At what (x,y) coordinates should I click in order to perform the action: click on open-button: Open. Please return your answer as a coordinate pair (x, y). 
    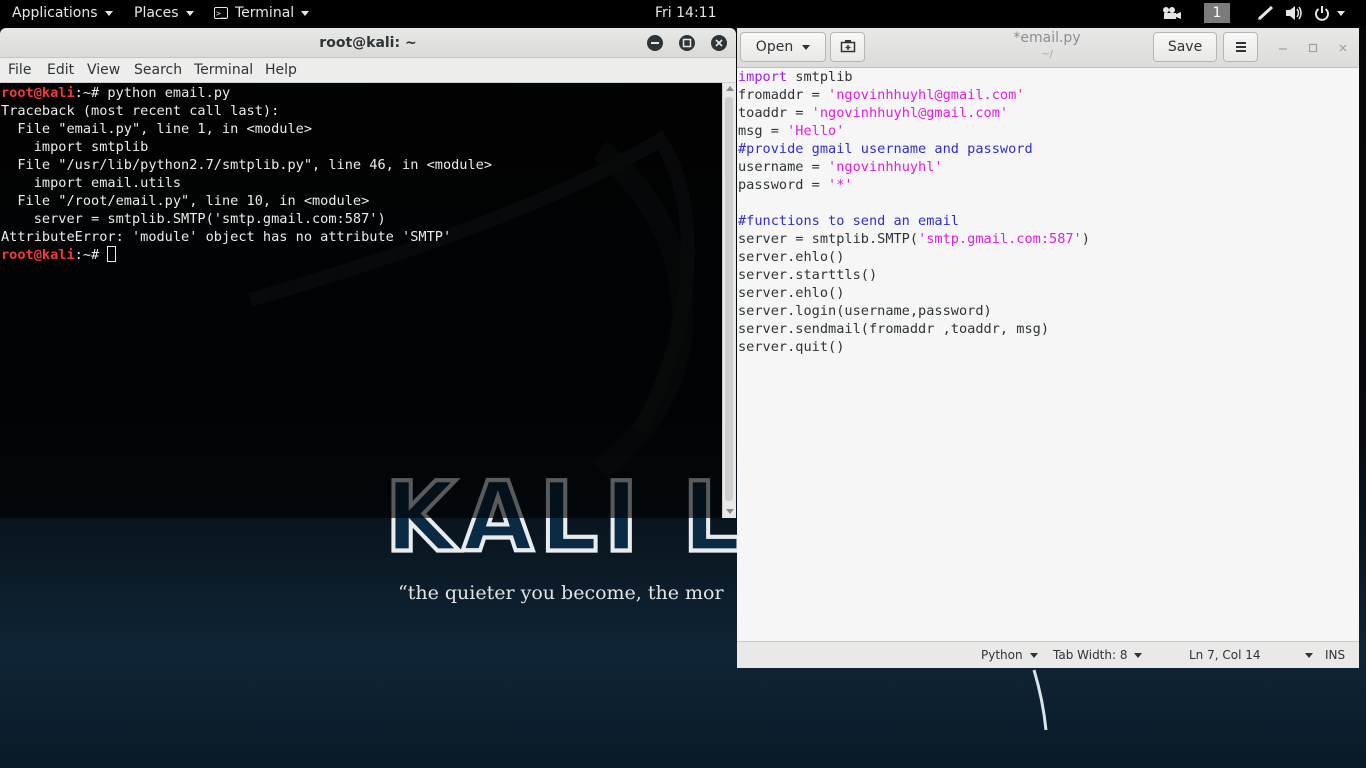
    Looking at the image, I should click on (783, 47).